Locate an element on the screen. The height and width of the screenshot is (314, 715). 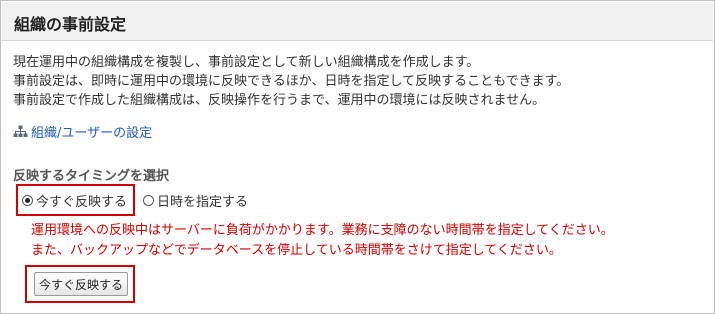
page-title: 組織の事前設定 is located at coordinates (70, 24).